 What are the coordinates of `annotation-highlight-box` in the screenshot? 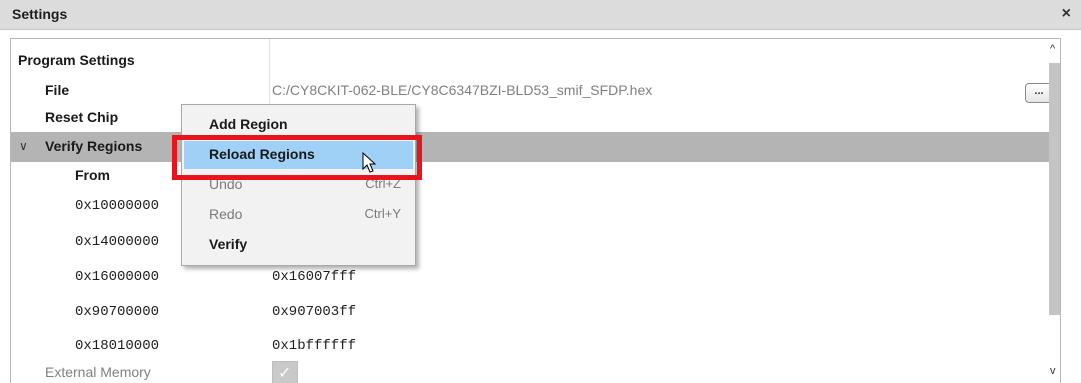 It's located at (297, 157).